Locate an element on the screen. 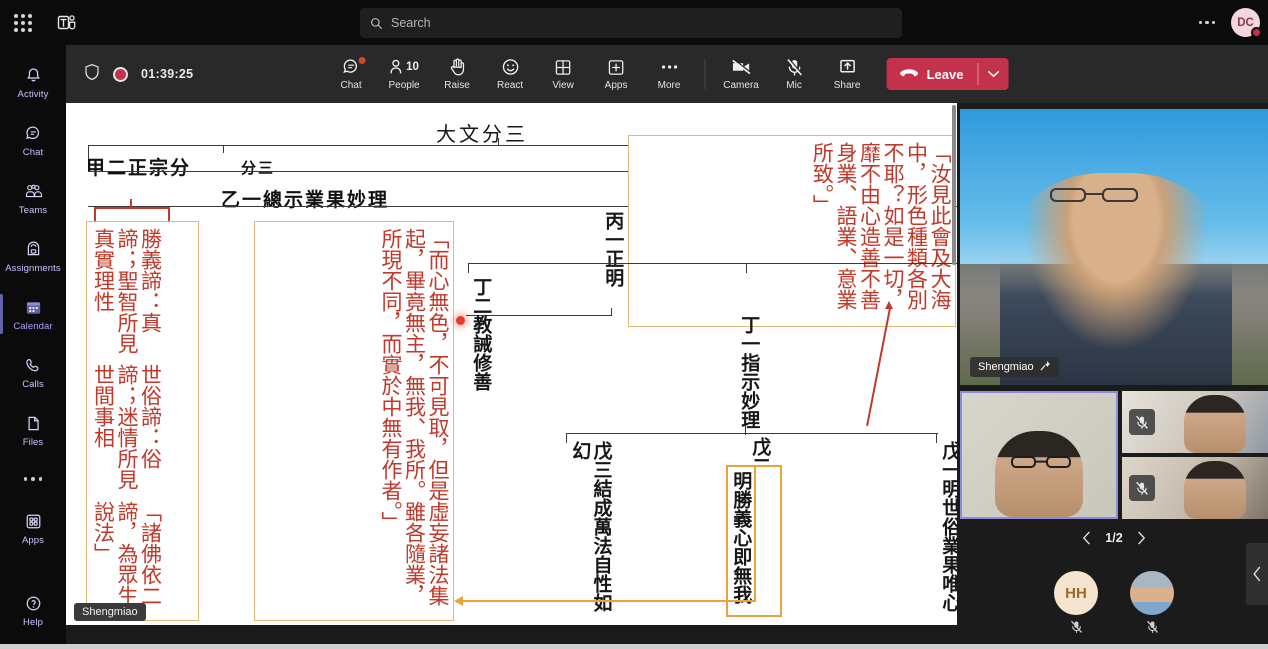  leave-dropdown-button is located at coordinates (993, 74).